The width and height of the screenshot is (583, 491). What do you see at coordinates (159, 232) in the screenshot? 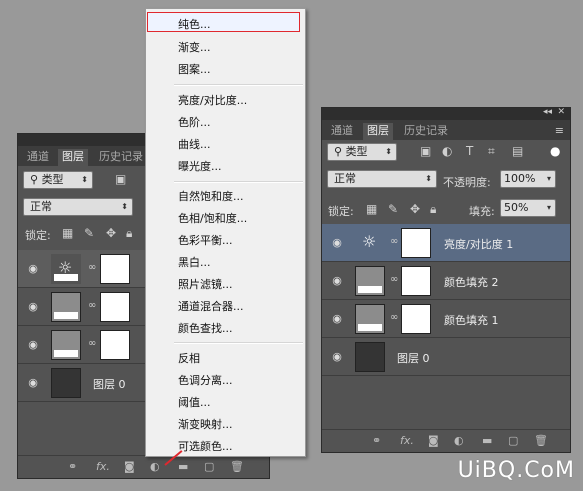
I see `menu-gutter` at bounding box center [159, 232].